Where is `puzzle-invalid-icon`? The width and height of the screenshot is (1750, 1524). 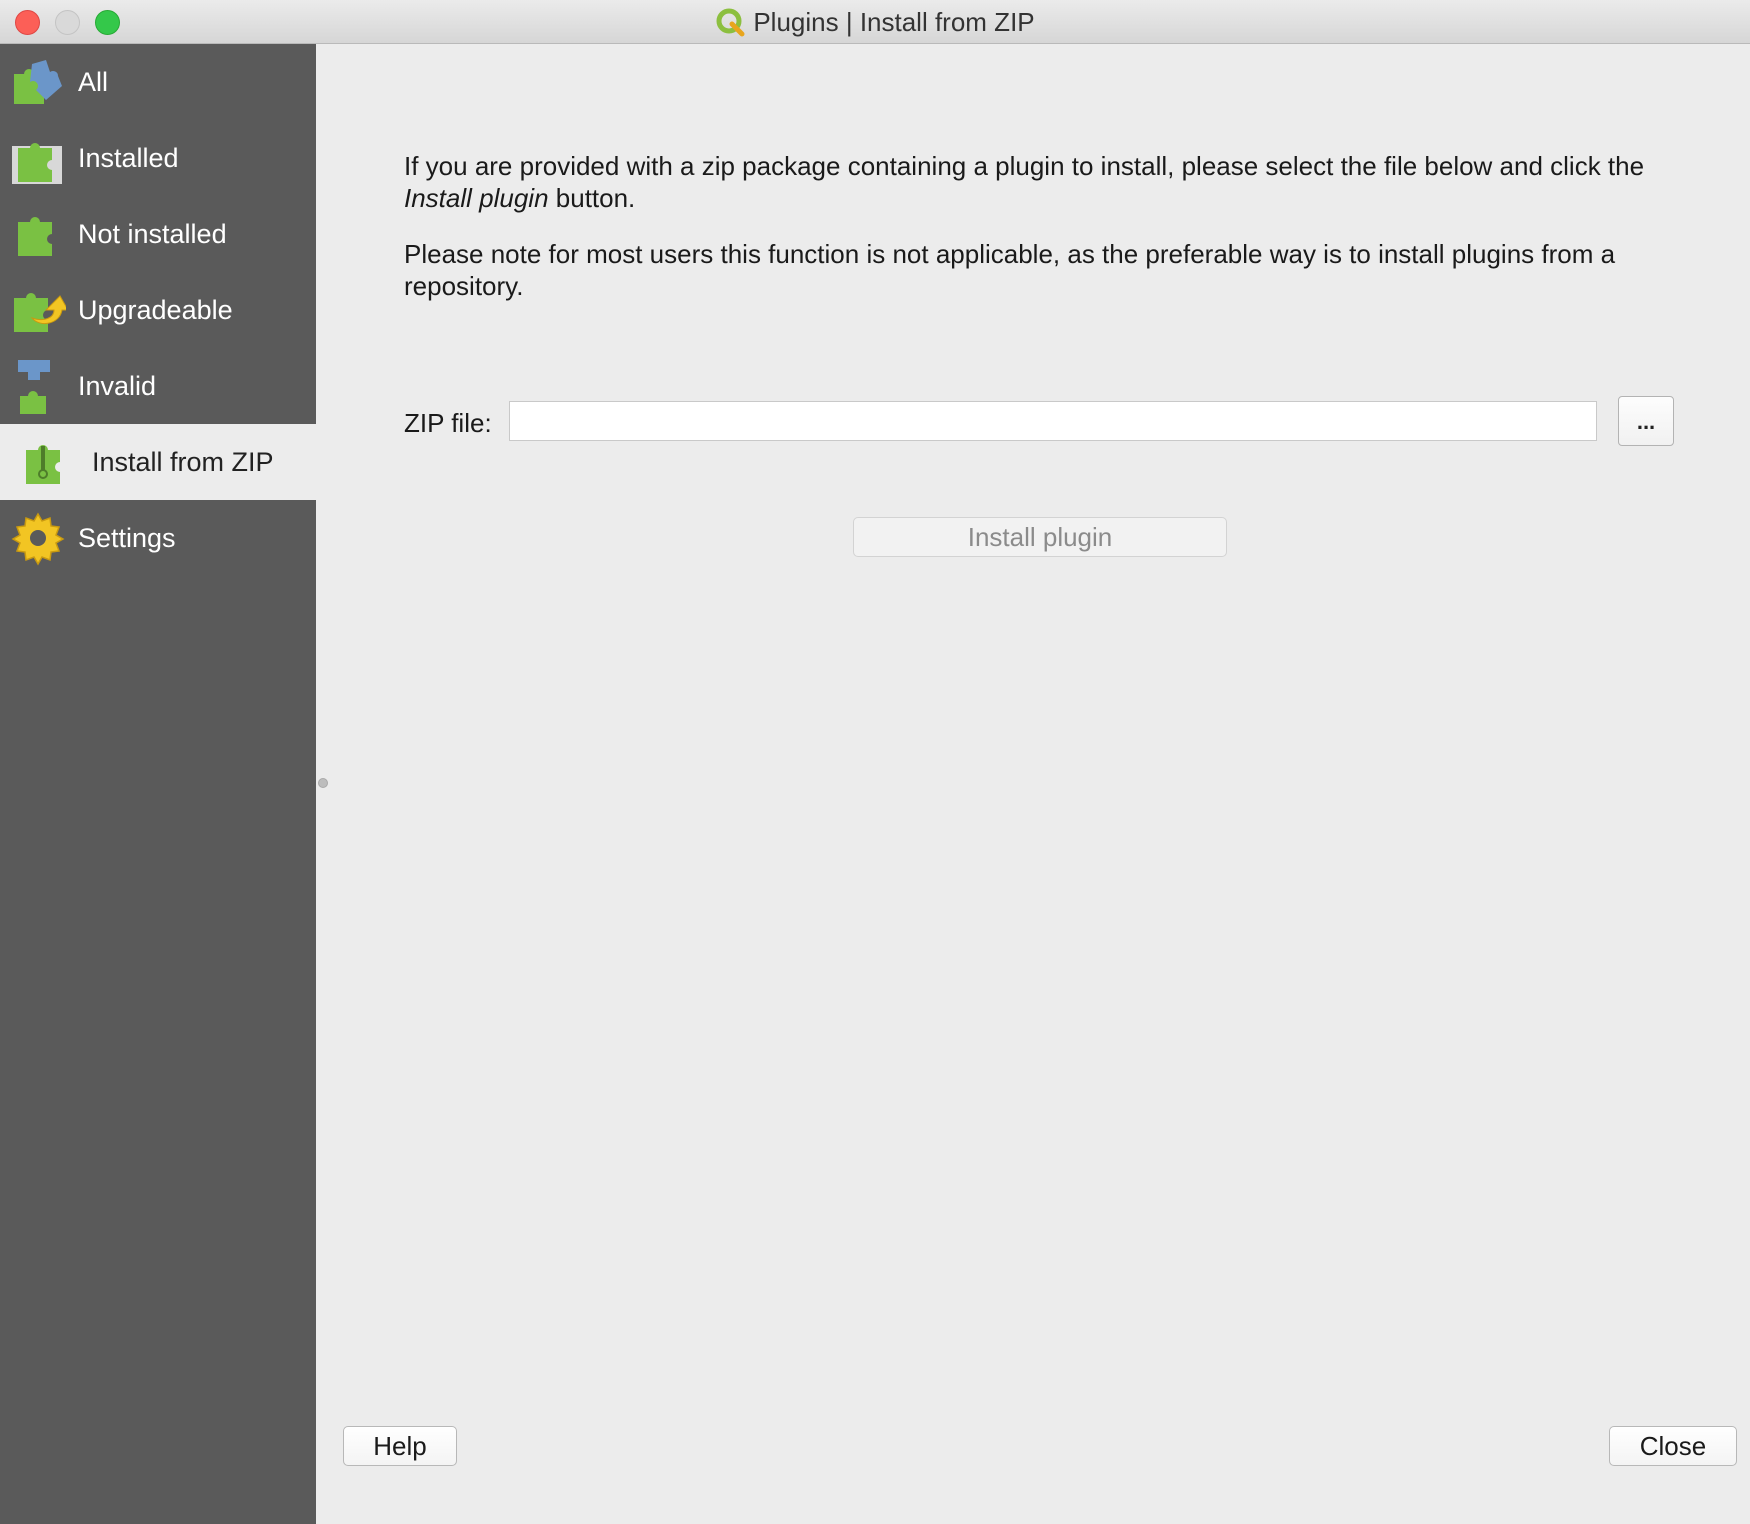 puzzle-invalid-icon is located at coordinates (34, 387).